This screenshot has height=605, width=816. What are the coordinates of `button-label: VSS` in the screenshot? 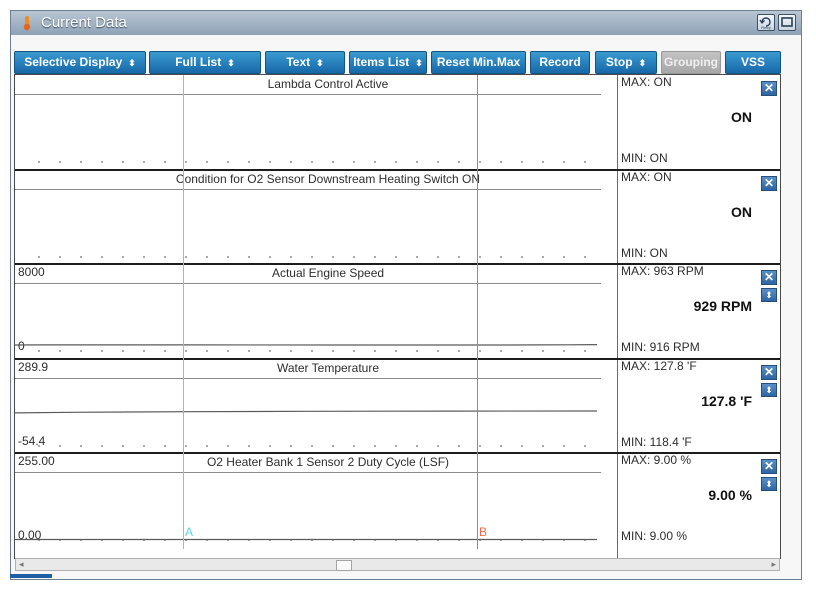 It's located at (752, 62).